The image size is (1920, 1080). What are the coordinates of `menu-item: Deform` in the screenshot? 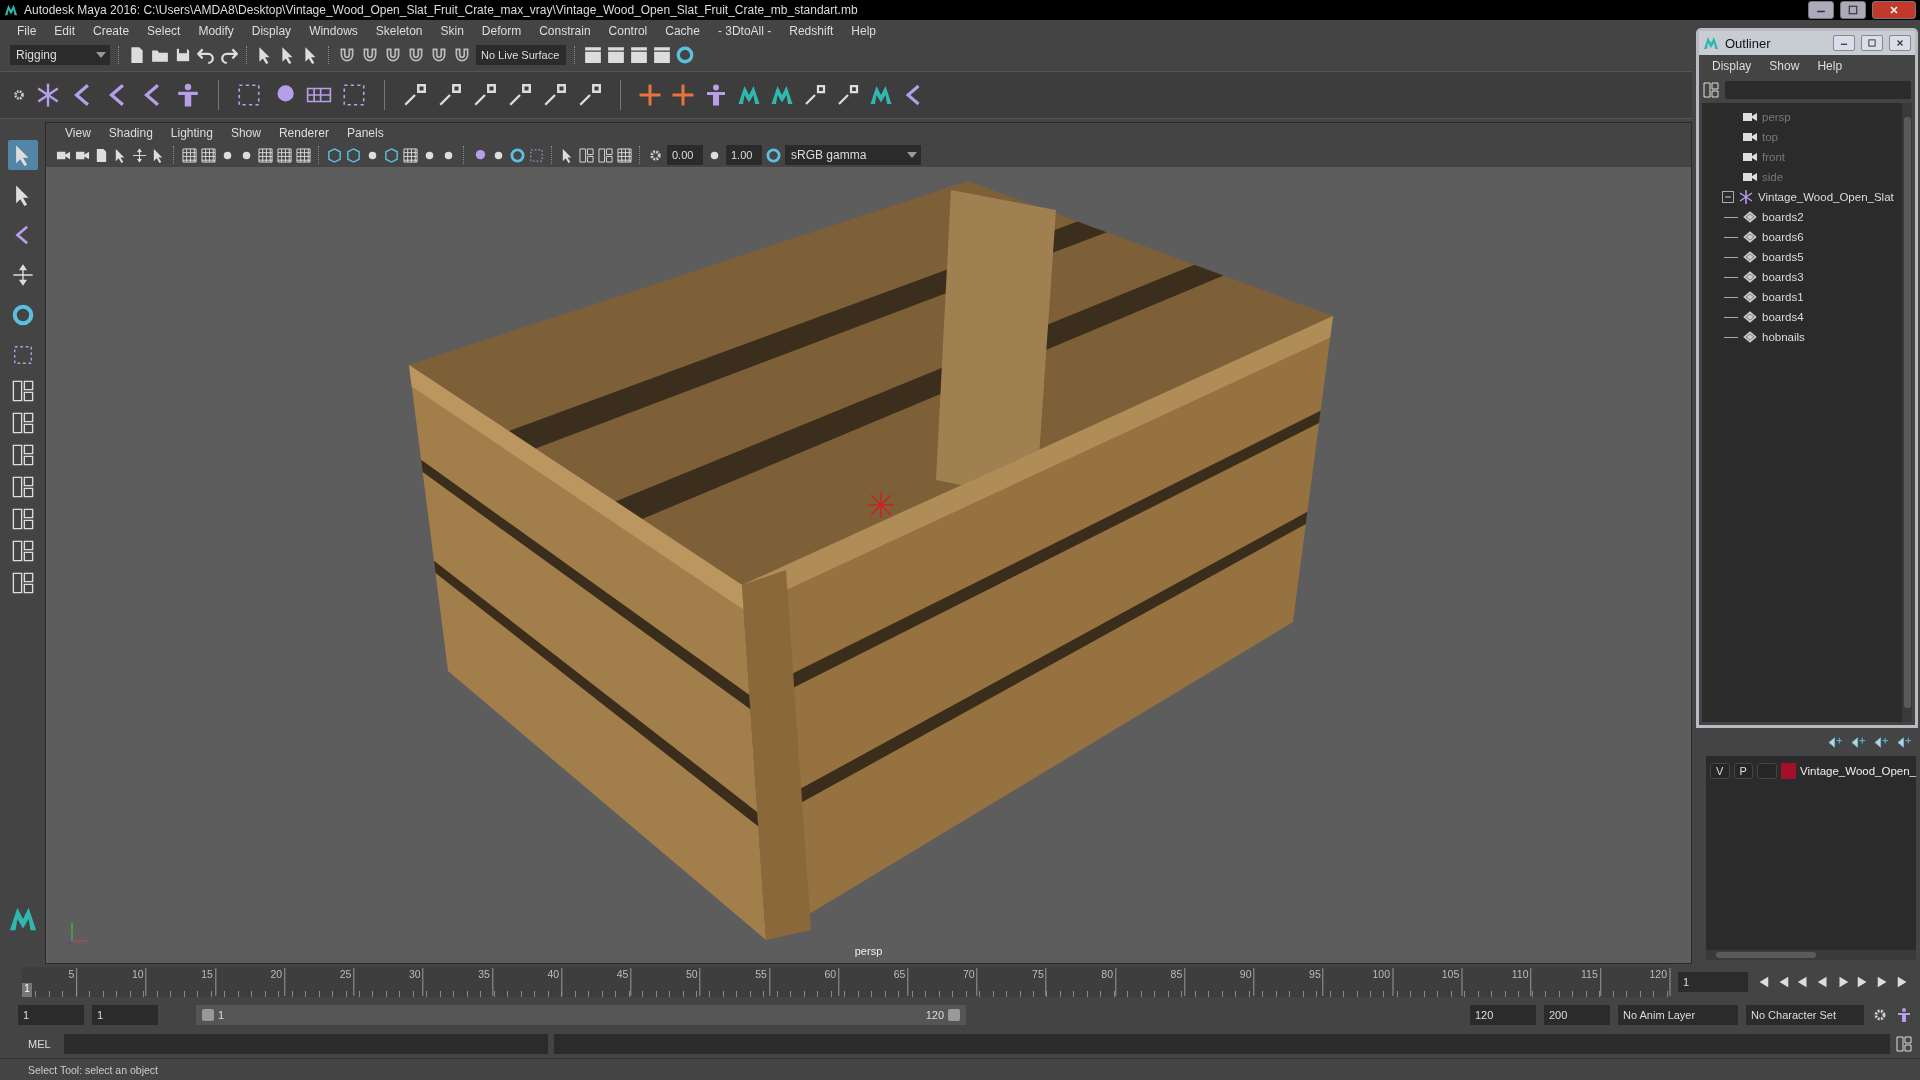 It's located at (501, 31).